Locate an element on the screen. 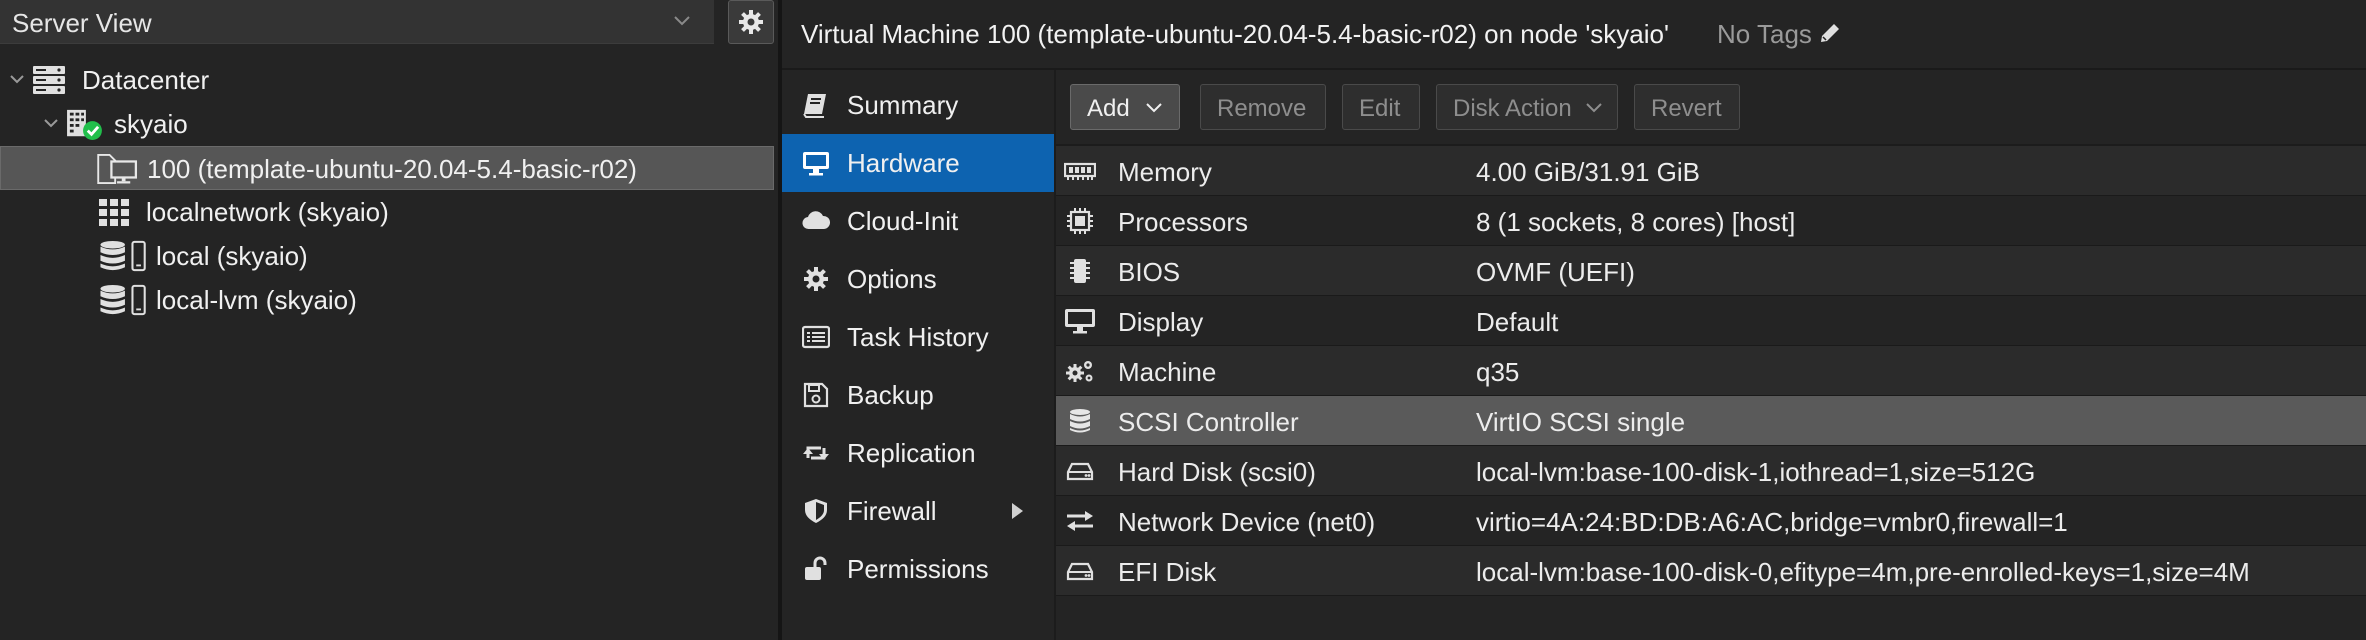 This screenshot has height=640, width=2366. tree-item-localnetwork: localnetwork (skyaio) is located at coordinates (387, 212).